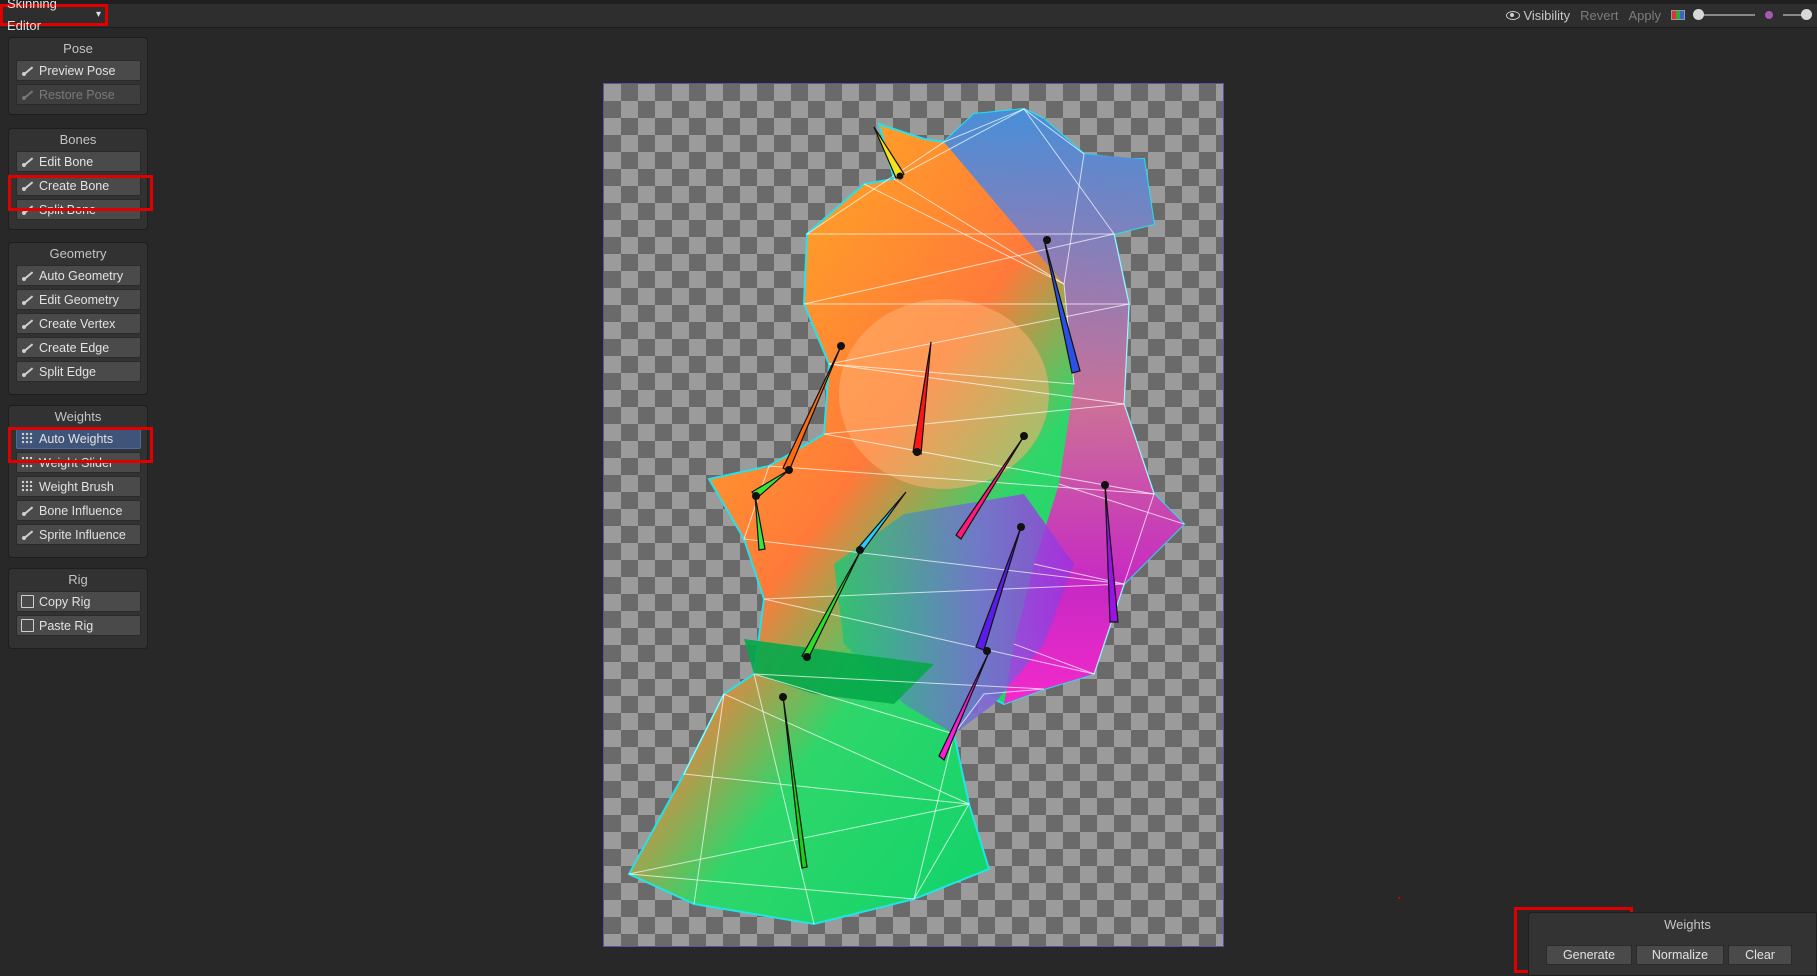 This screenshot has height=976, width=1817. I want to click on create-vertex-button: Create Vertex, so click(78, 323).